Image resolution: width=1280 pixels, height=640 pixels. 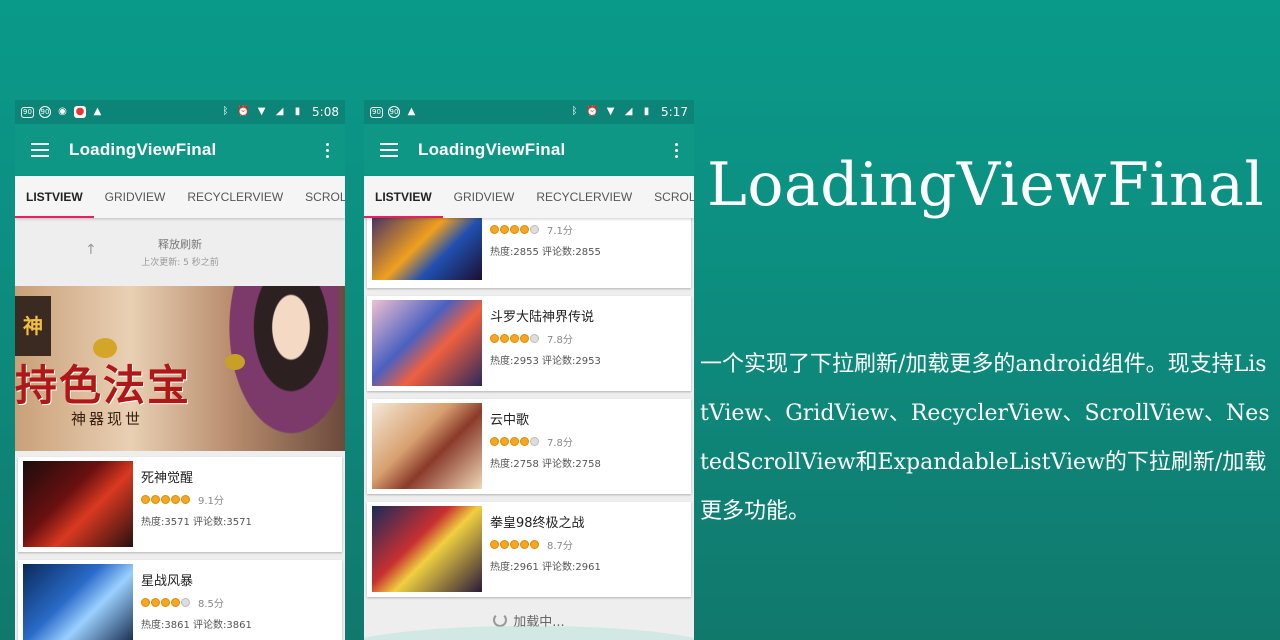 I want to click on status-bar: 90 90 ▲ ᛒ ⏰ ▼ ◢ ▮ 5:17, so click(x=529, y=112).